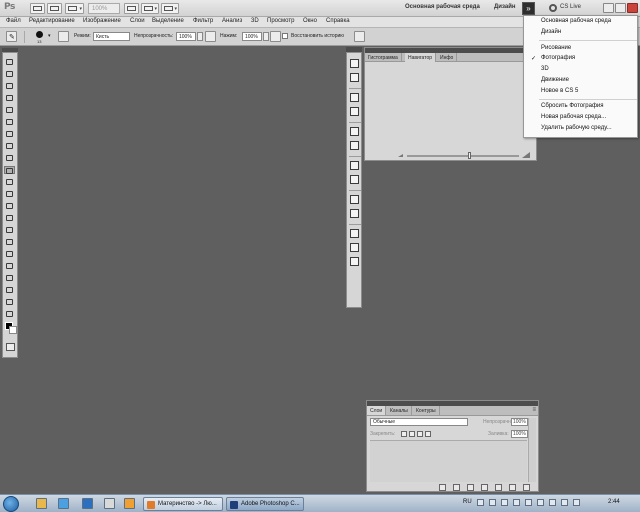 Image resolution: width=640 pixels, height=512 pixels. What do you see at coordinates (232, 21) in the screenshot?
I see `menu-analysis: Анализ` at bounding box center [232, 21].